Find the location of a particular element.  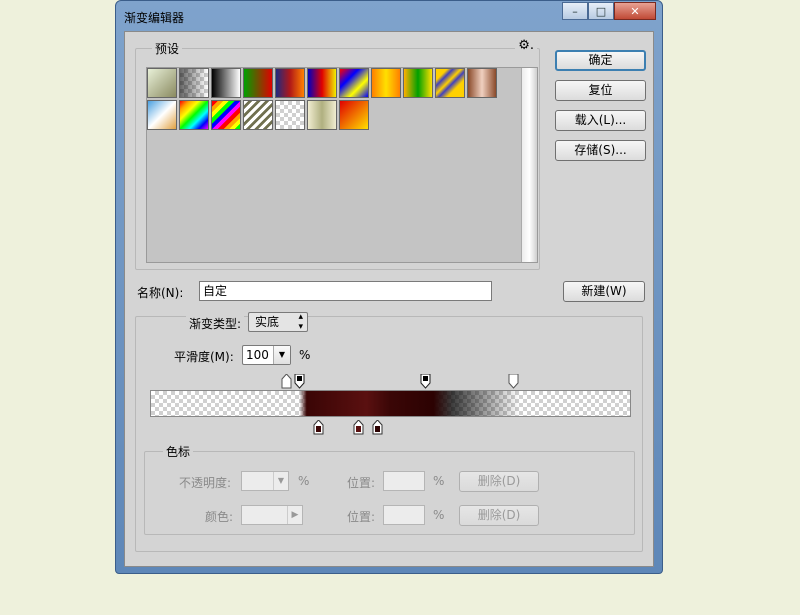

smoothness-field: 100 ▼ is located at coordinates (266, 355).